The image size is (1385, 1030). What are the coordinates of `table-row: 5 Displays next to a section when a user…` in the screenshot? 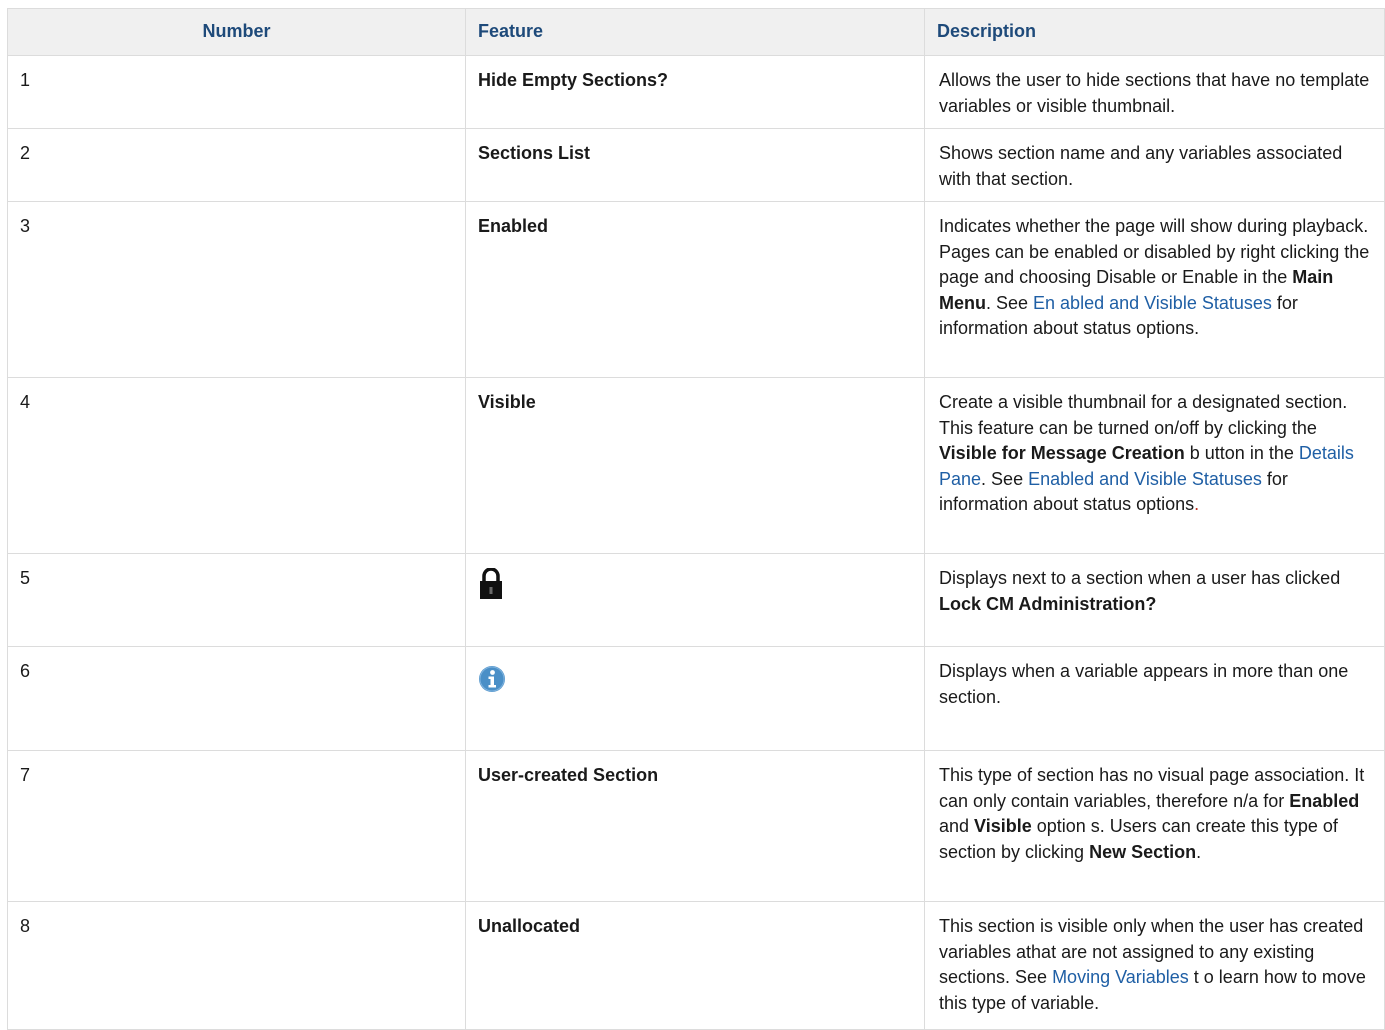 It's located at (696, 600).